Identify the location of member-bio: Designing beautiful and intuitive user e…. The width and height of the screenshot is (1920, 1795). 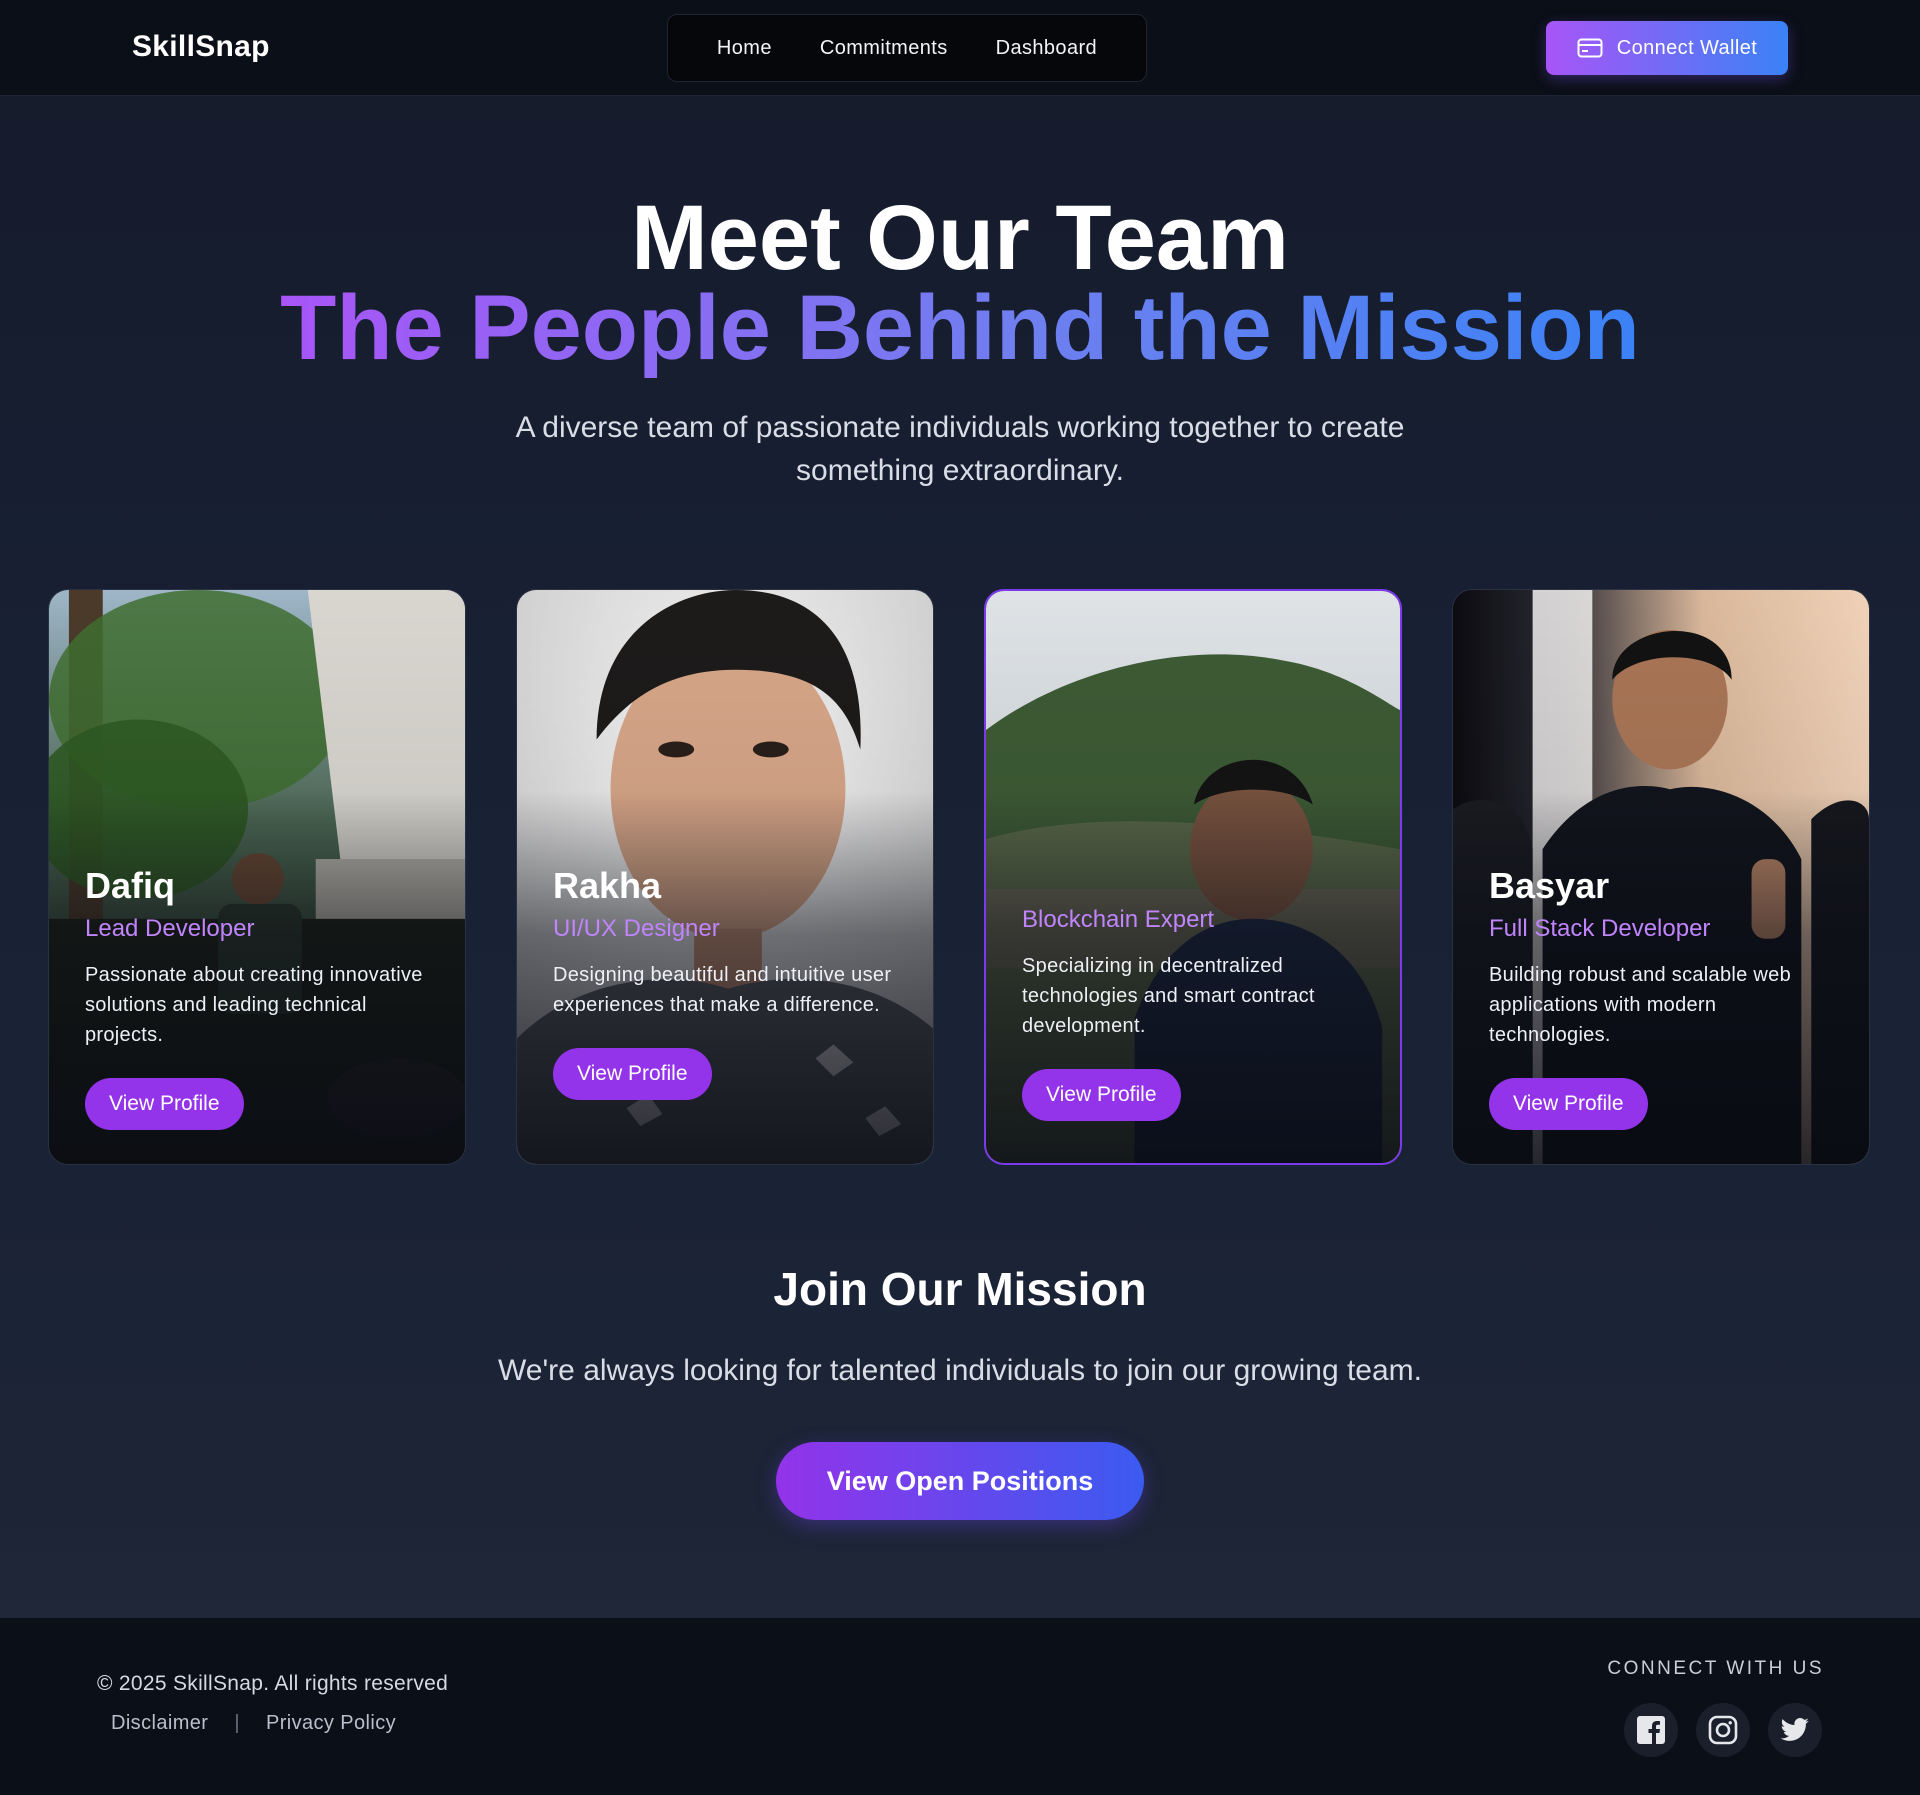
(722, 990).